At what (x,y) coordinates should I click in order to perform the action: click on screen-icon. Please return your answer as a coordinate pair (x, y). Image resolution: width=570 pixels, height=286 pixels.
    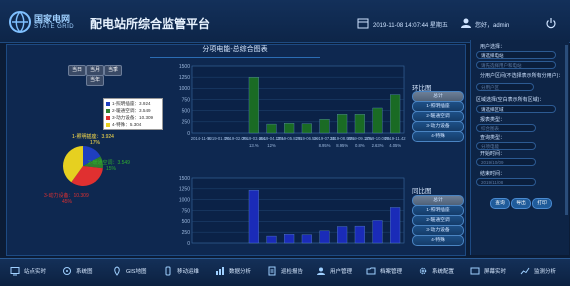
    Looking at the image, I should click on (475, 271).